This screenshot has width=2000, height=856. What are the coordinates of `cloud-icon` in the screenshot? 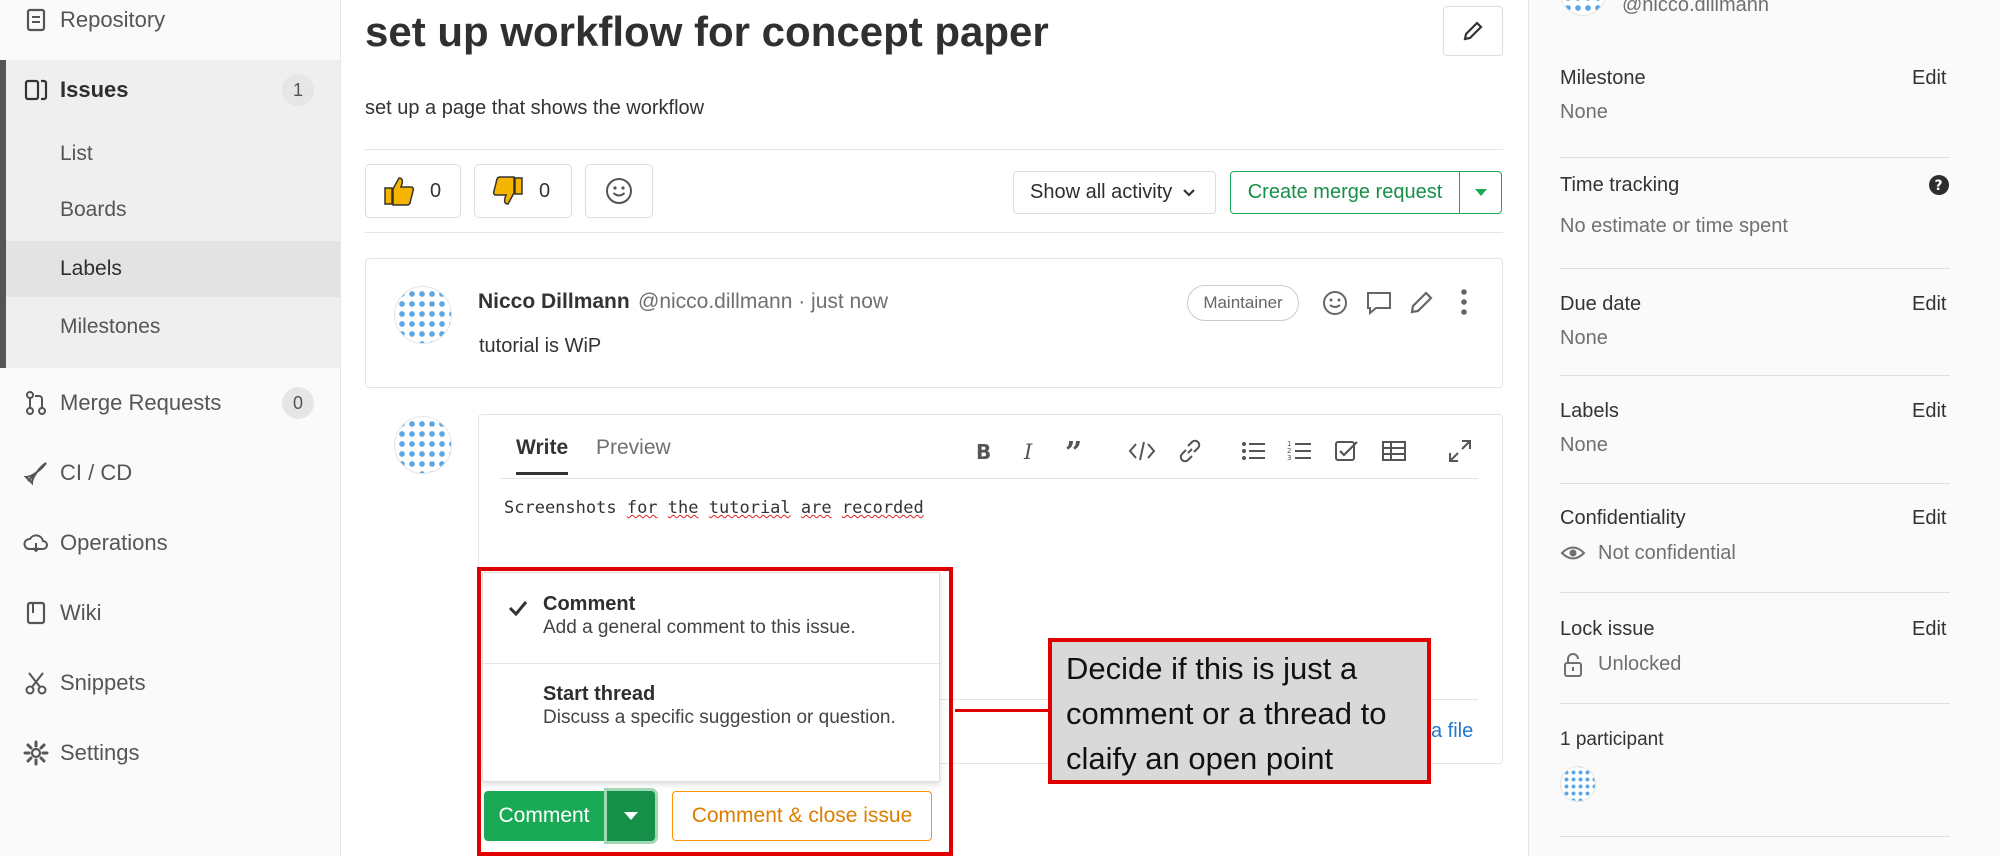 It's located at (35, 543).